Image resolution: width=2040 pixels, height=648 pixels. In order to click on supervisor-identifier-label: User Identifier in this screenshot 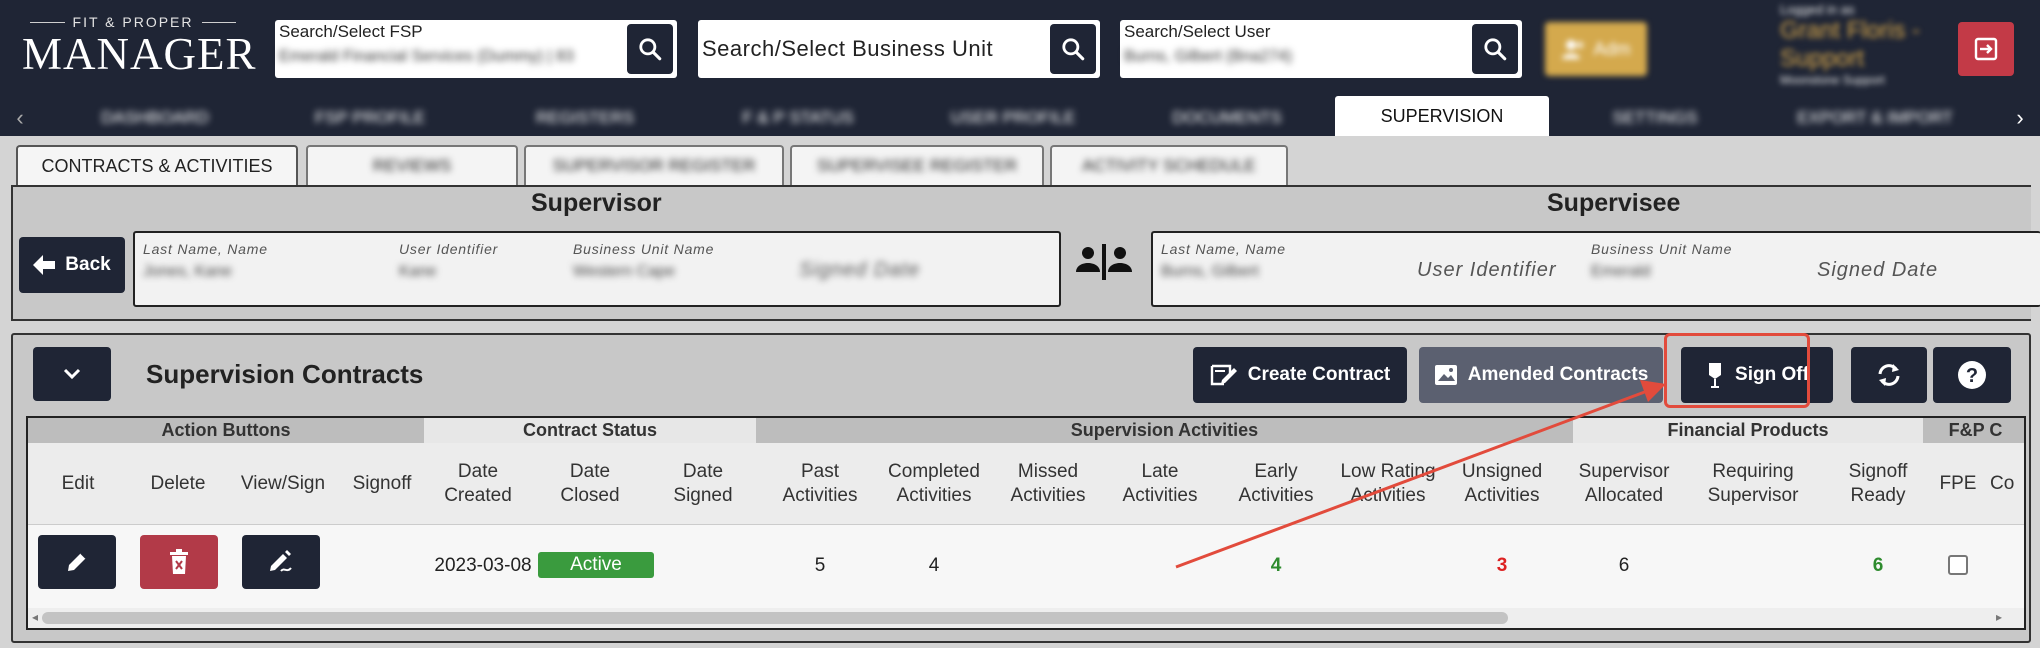, I will do `click(449, 249)`.